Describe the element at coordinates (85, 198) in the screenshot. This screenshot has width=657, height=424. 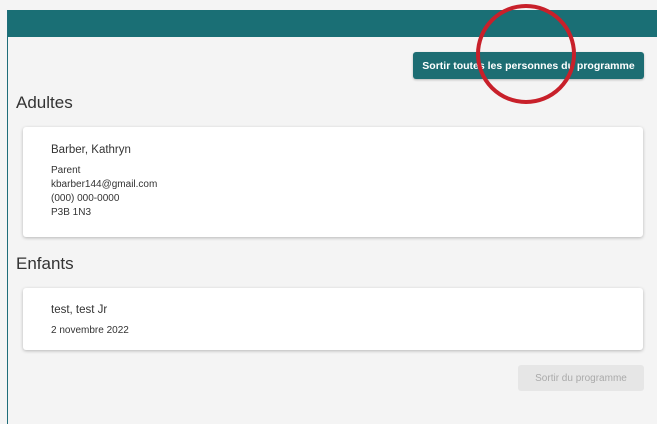
I see `adult-phone: (000) 000-0000` at that location.